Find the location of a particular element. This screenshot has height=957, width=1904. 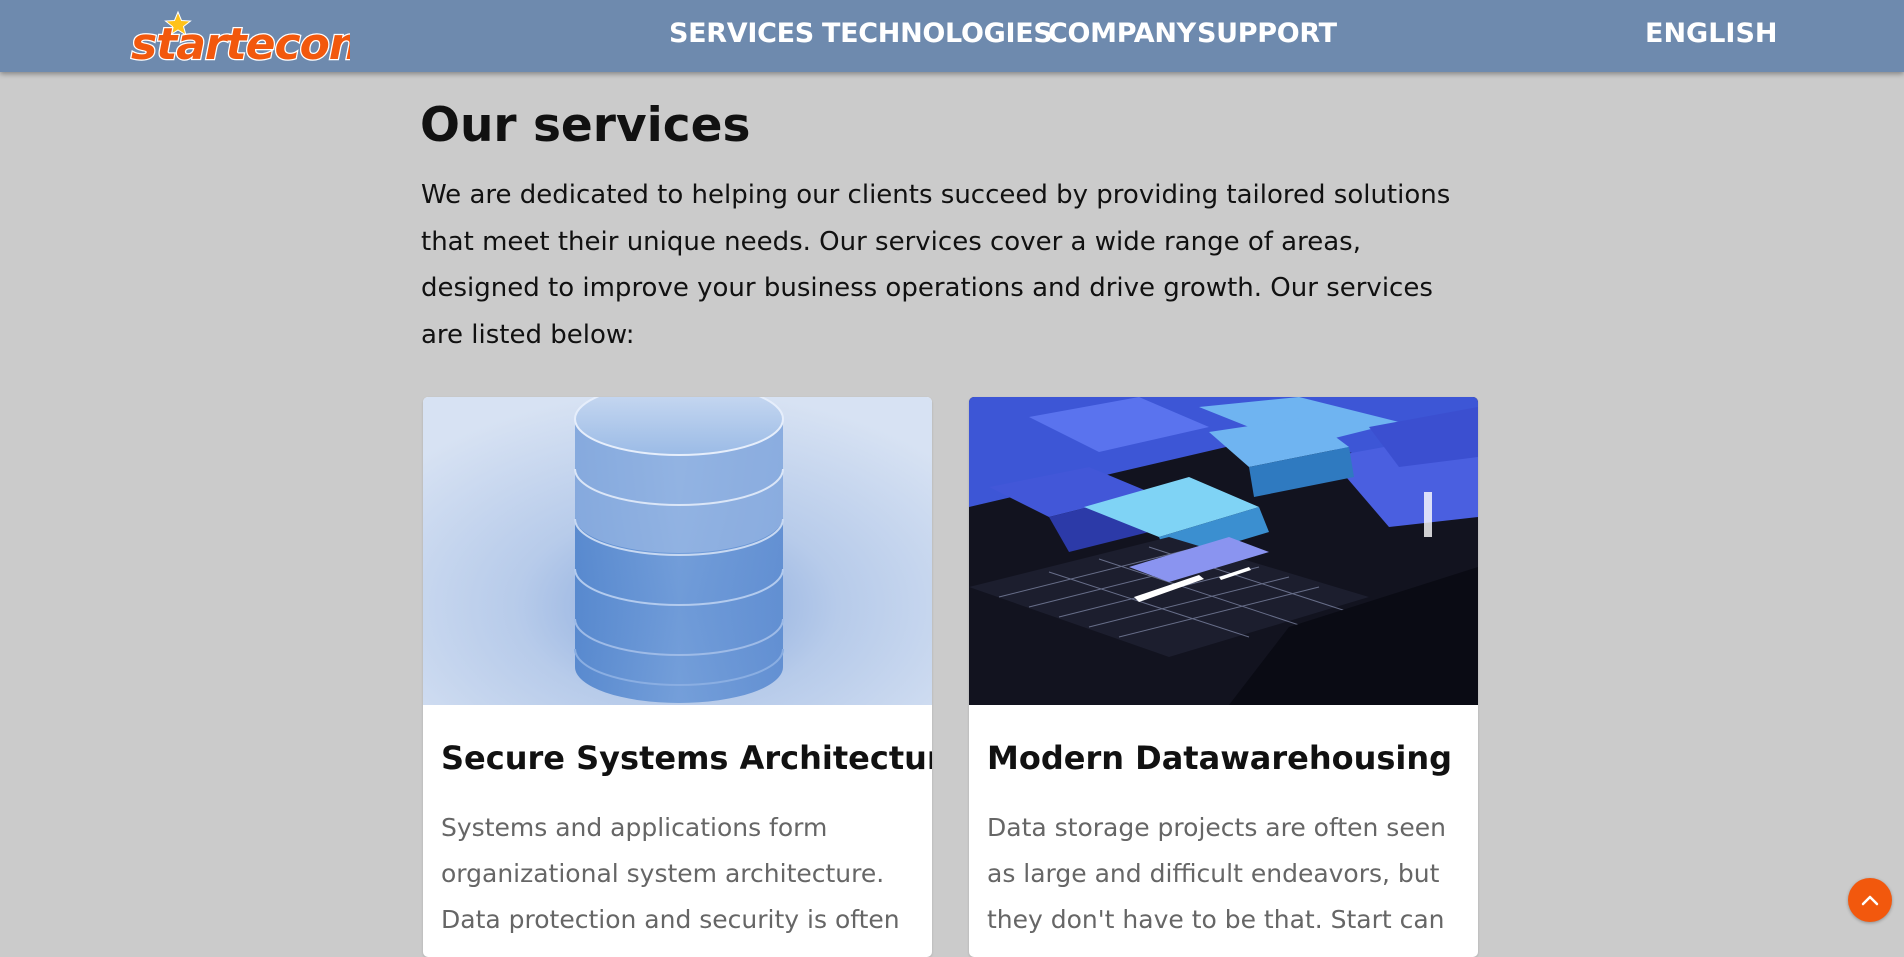

nav-technologies: TECHNOLOGIES is located at coordinates (937, 33).